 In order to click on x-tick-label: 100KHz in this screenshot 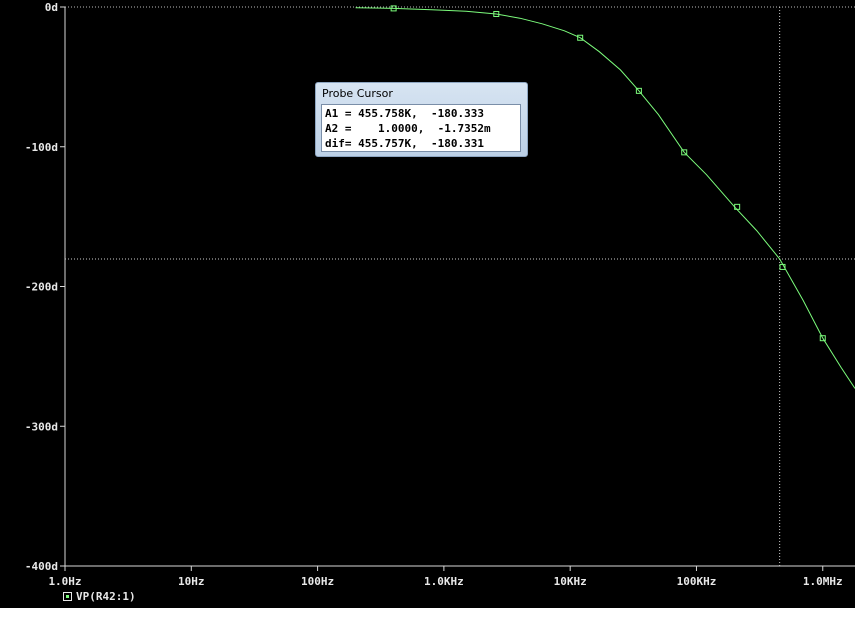, I will do `click(697, 581)`.